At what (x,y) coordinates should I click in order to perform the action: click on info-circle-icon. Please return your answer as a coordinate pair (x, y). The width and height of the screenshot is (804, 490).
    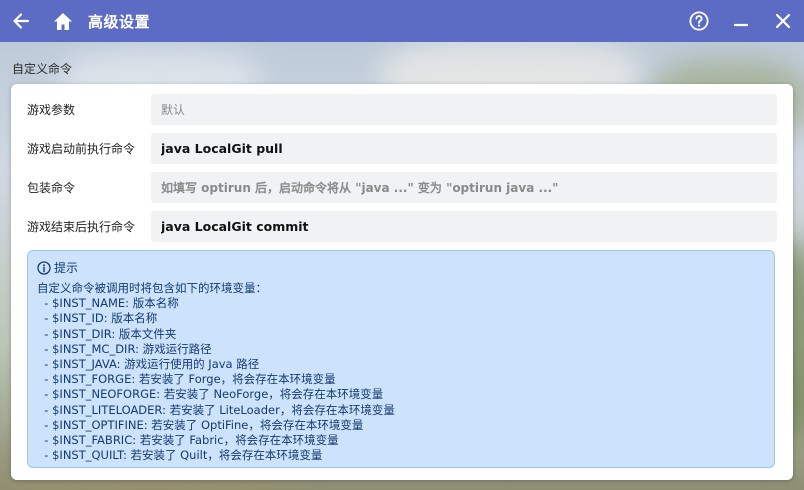
    Looking at the image, I should click on (44, 267).